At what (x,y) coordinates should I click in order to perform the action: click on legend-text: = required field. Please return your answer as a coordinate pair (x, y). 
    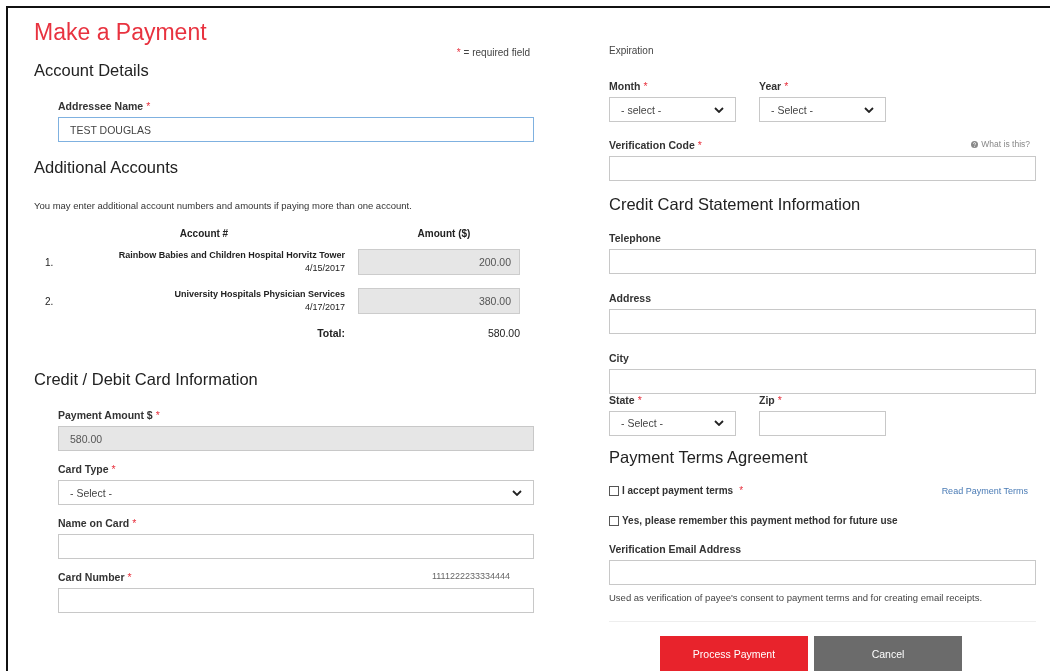
    Looking at the image, I should click on (496, 52).